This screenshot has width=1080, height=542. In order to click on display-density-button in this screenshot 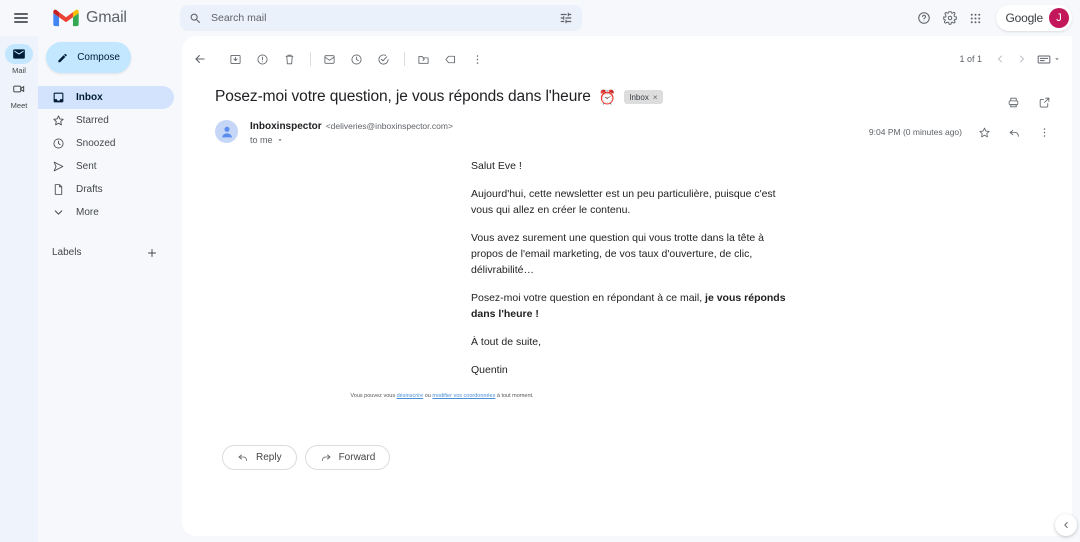, I will do `click(1049, 59)`.